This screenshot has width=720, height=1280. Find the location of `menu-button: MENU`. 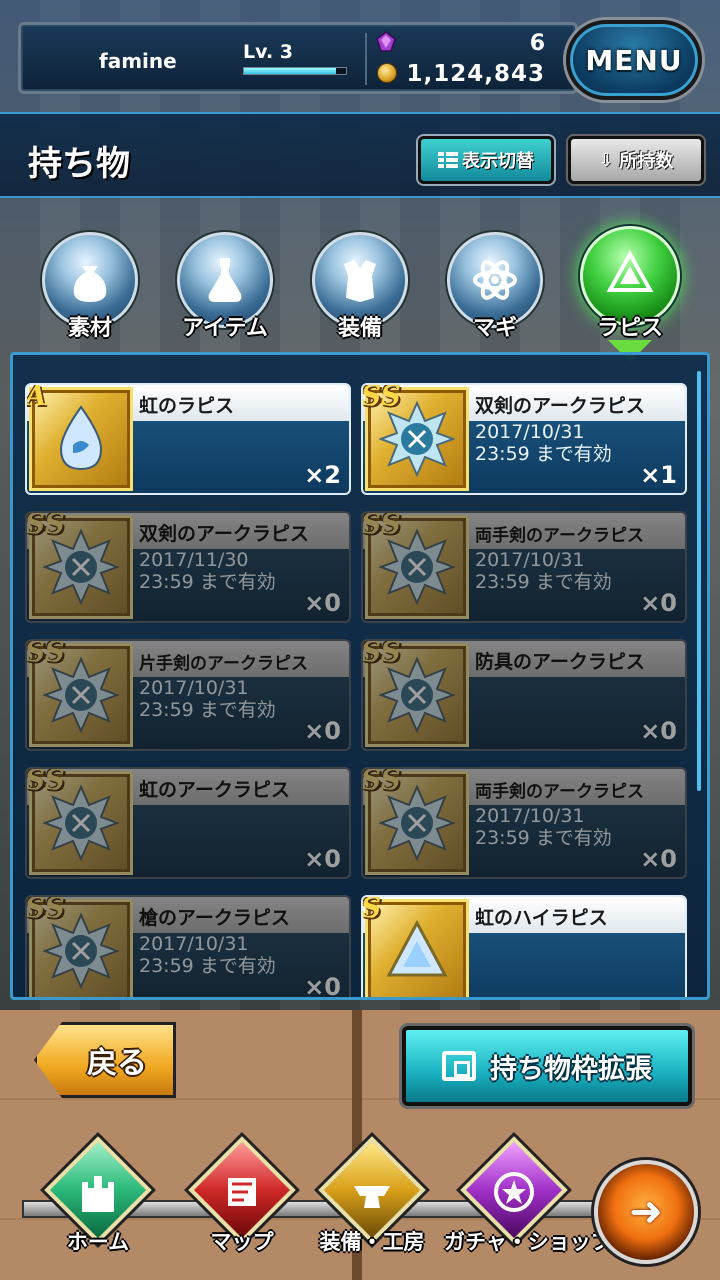

menu-button: MENU is located at coordinates (634, 60).